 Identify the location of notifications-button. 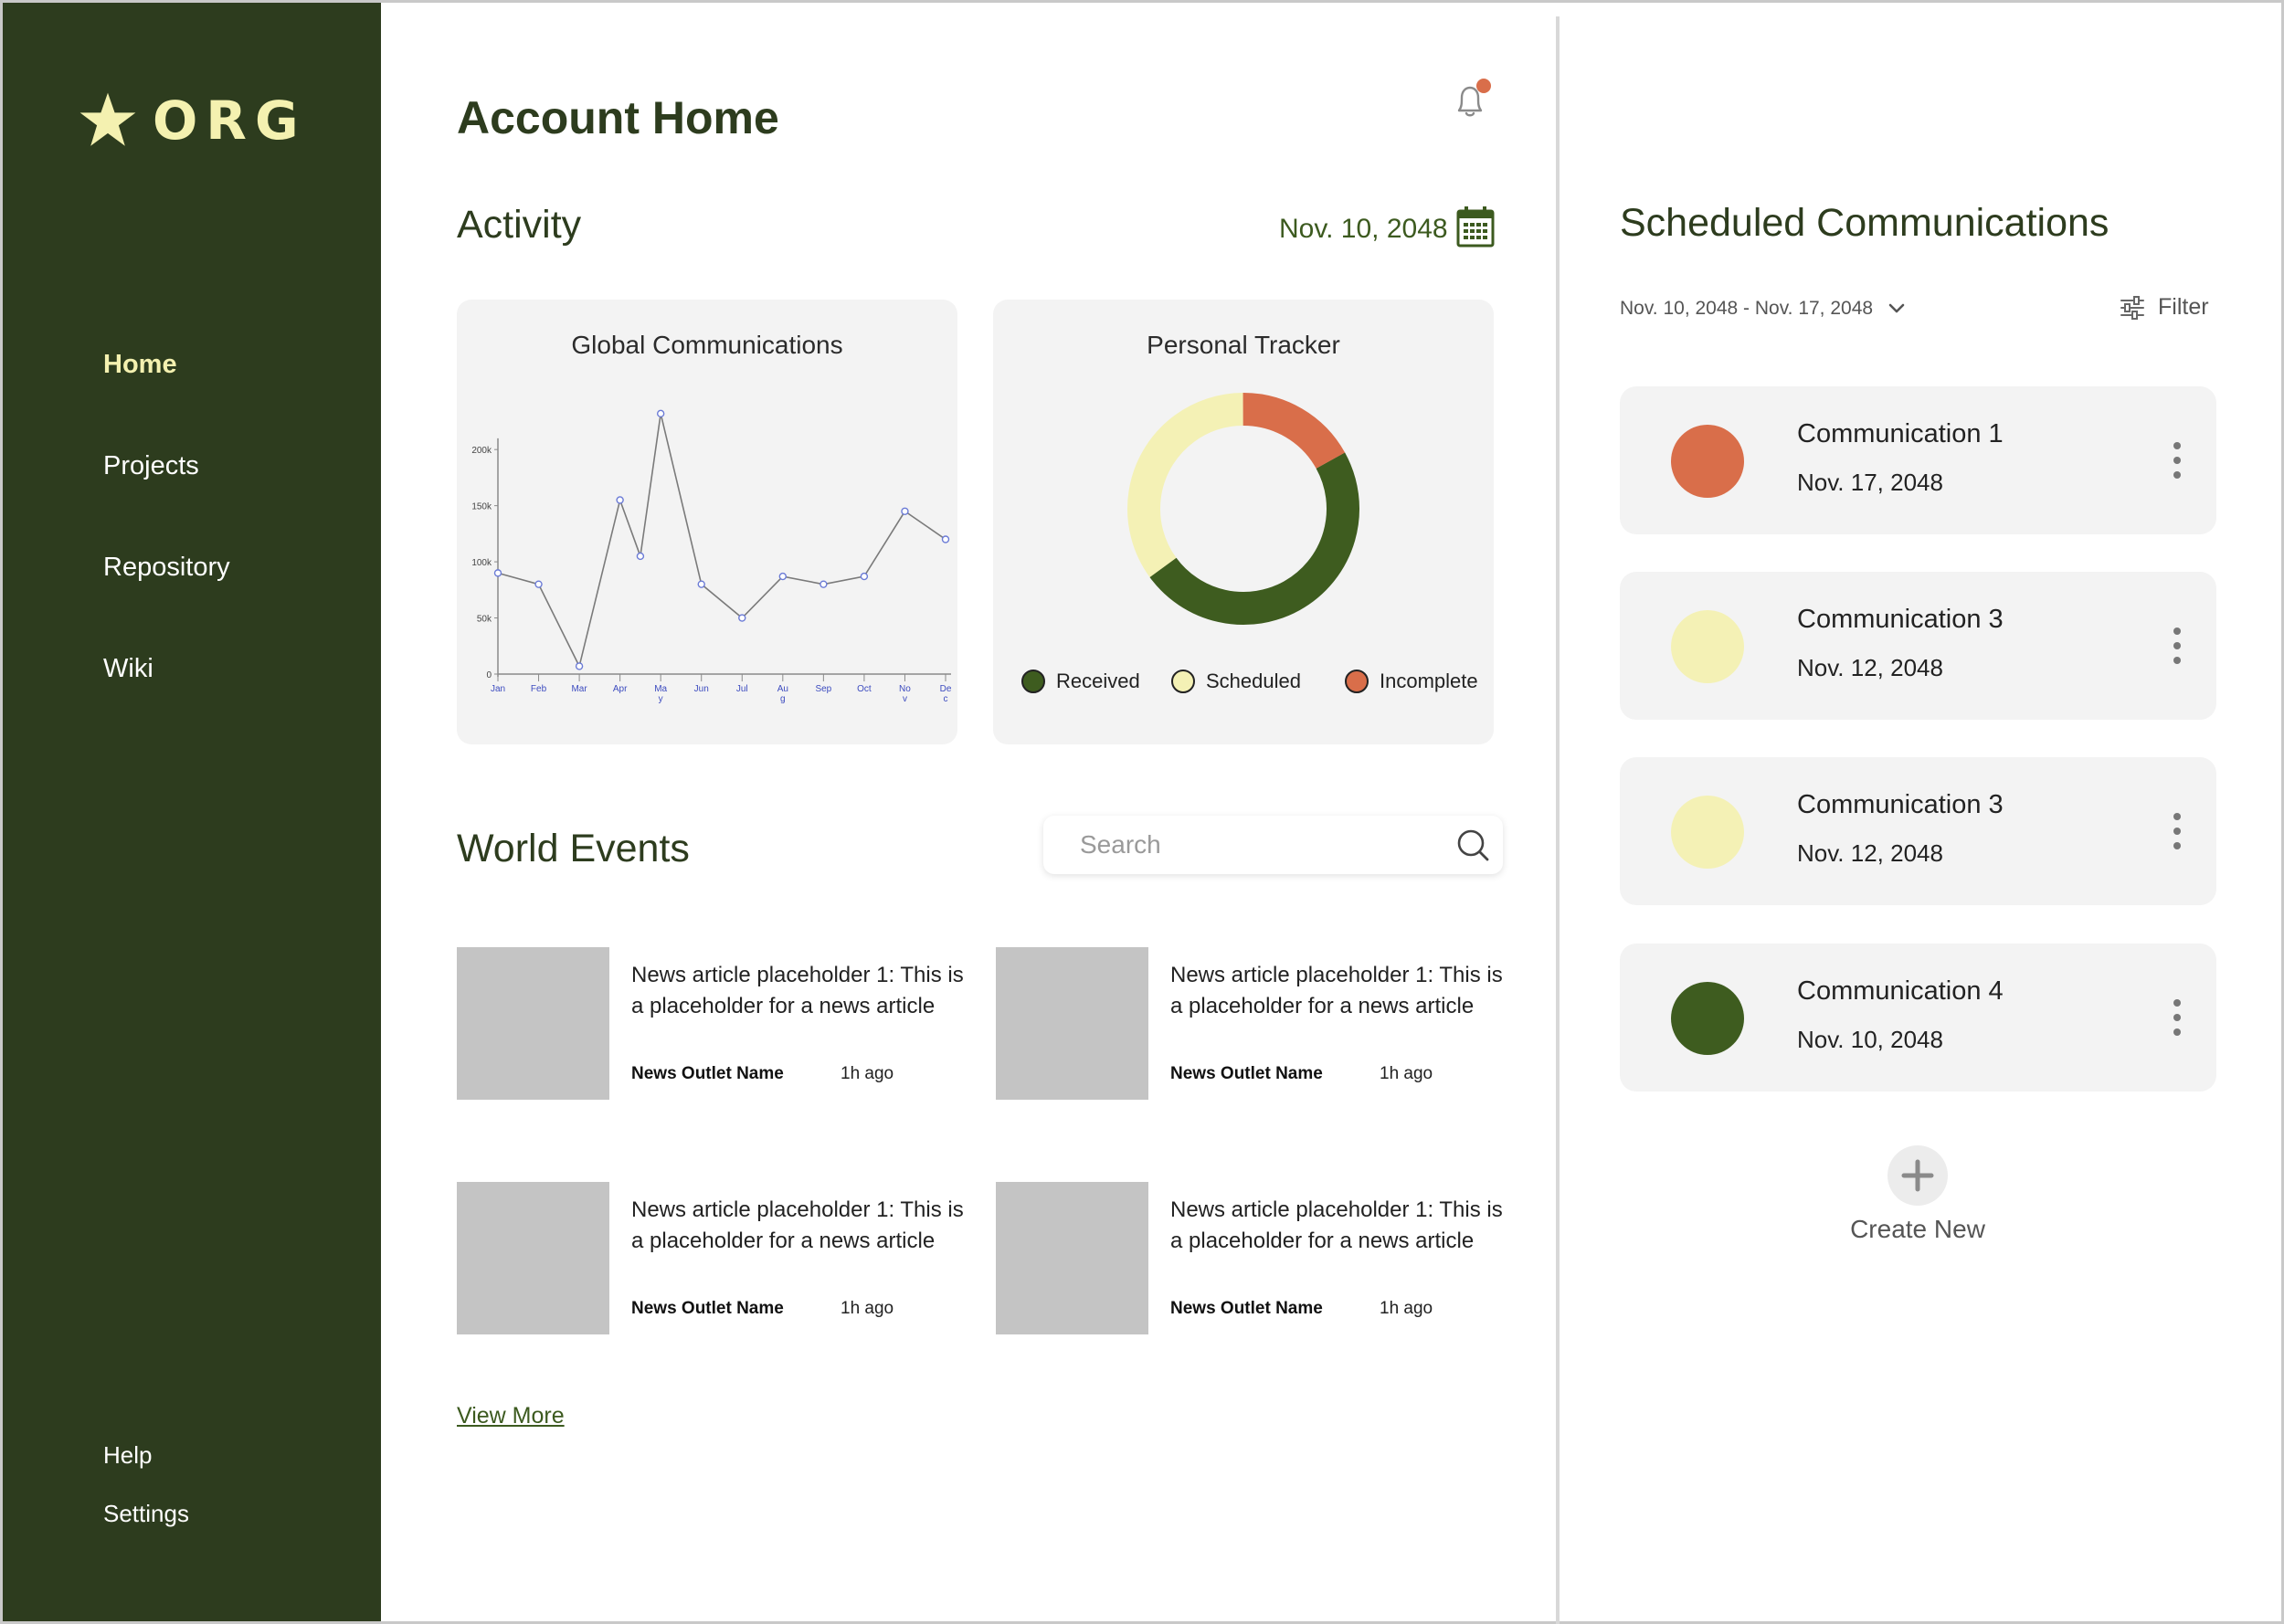
(1471, 101).